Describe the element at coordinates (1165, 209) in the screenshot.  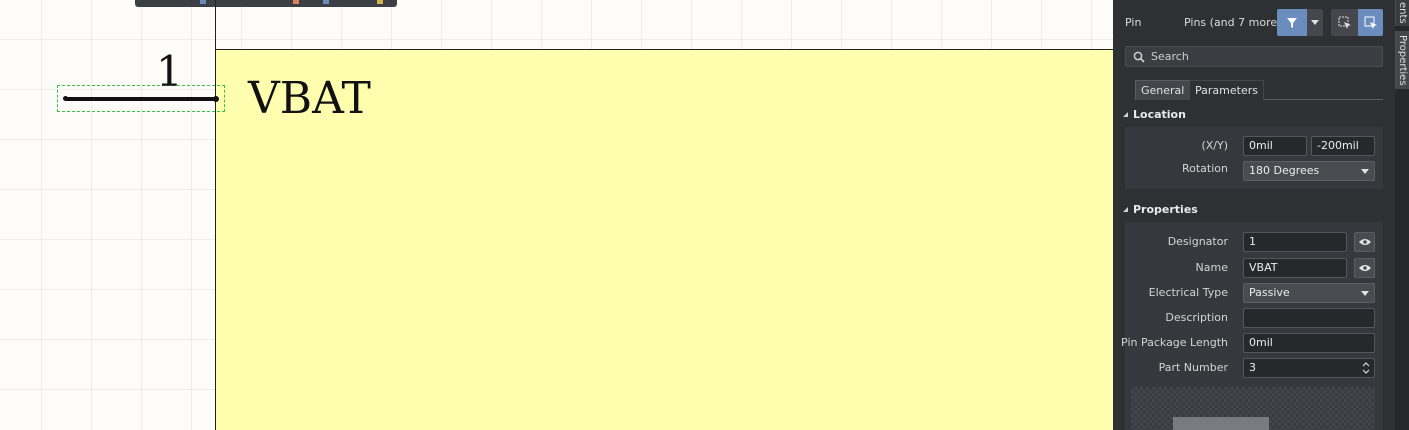
I see `properties-section-title: Properties` at that location.